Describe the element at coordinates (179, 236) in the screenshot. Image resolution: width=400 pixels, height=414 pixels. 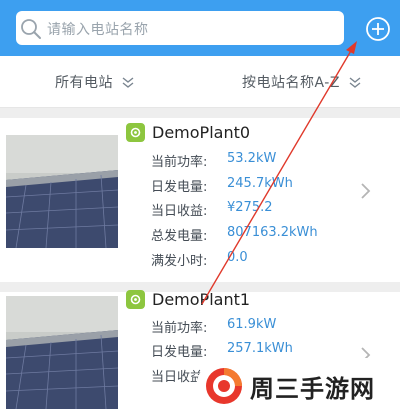
I see `stat-label: 总发电量:` at that location.